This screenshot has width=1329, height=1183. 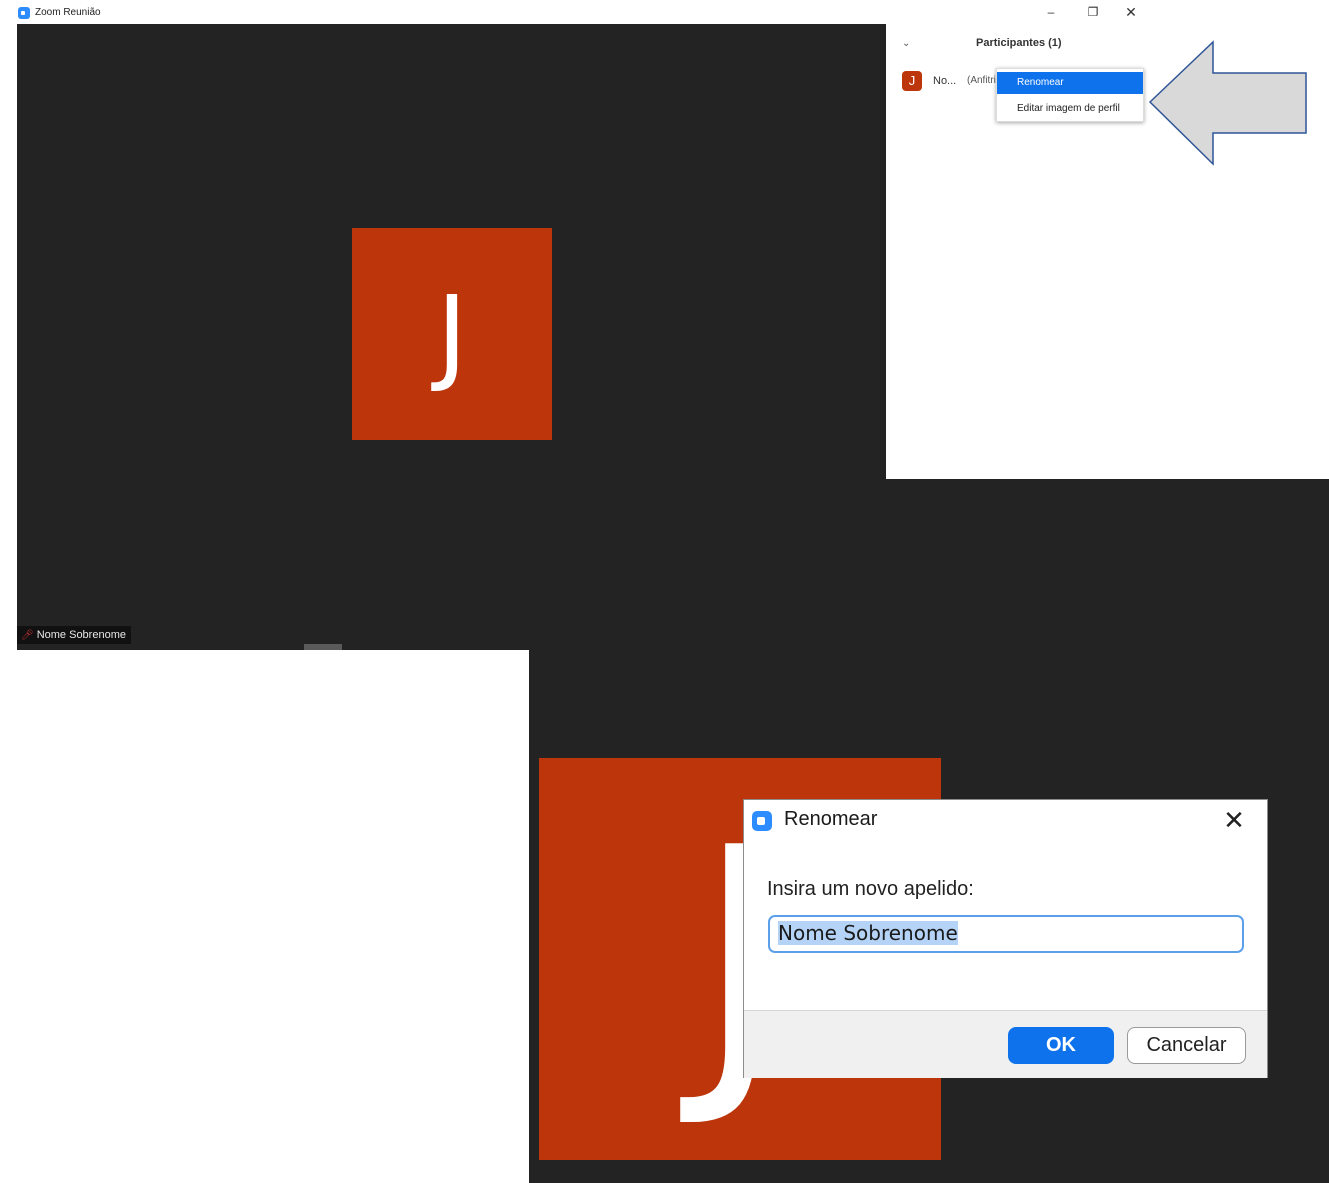 I want to click on window-title: Zoom Reunião, so click(x=68, y=12).